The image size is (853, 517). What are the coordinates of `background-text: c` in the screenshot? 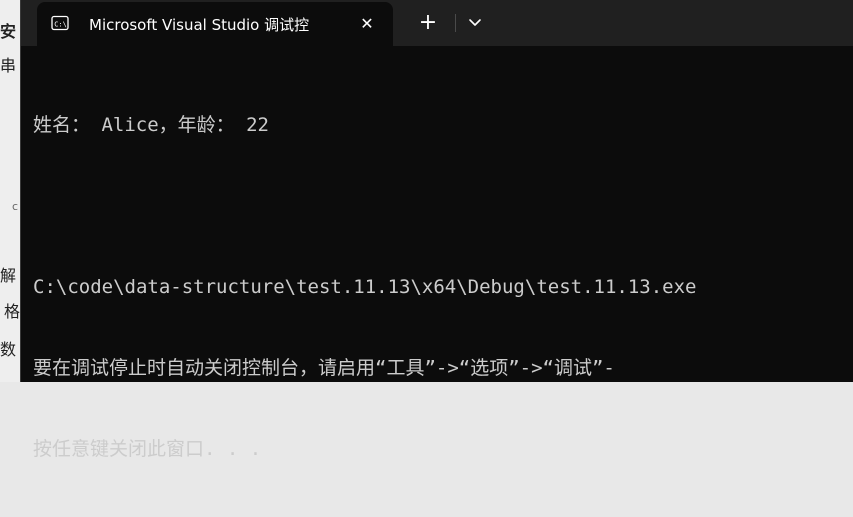 It's located at (15, 206).